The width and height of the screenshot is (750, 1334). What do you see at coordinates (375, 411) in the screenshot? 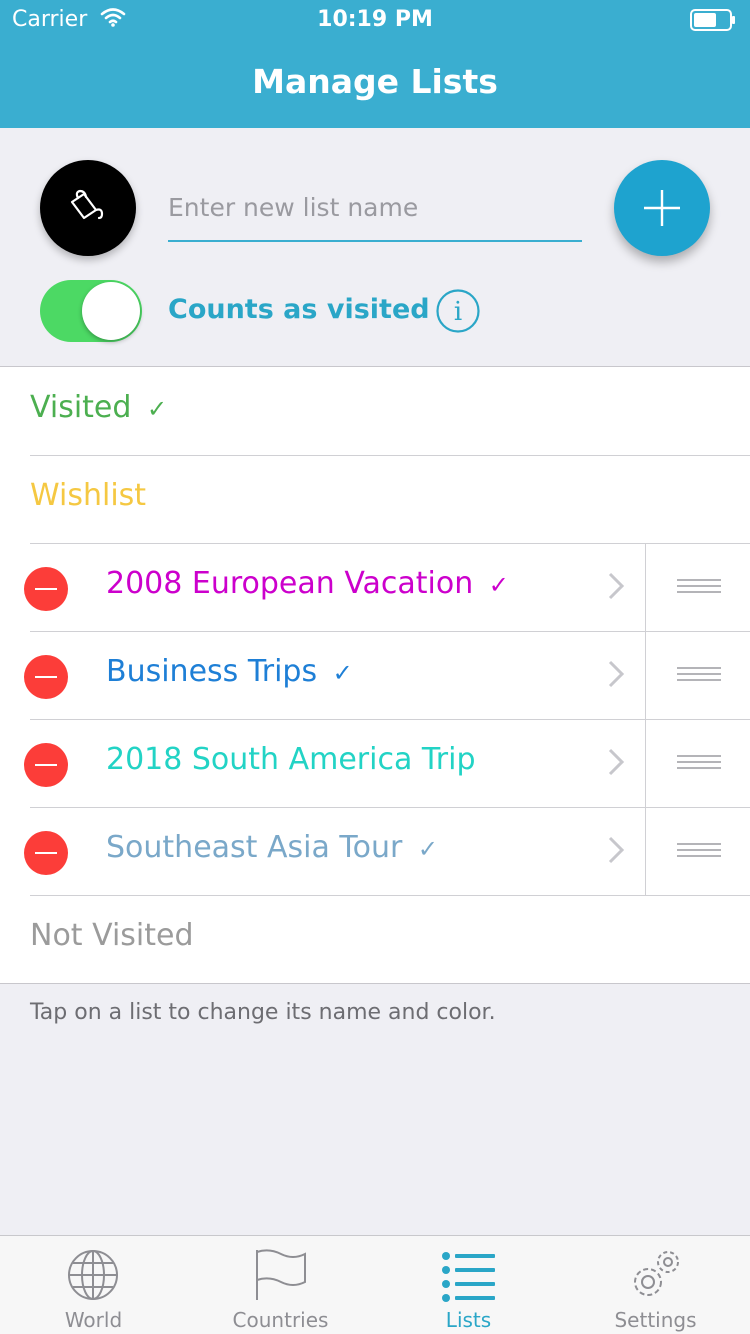
I see `list-row-visited: Visited ✓` at bounding box center [375, 411].